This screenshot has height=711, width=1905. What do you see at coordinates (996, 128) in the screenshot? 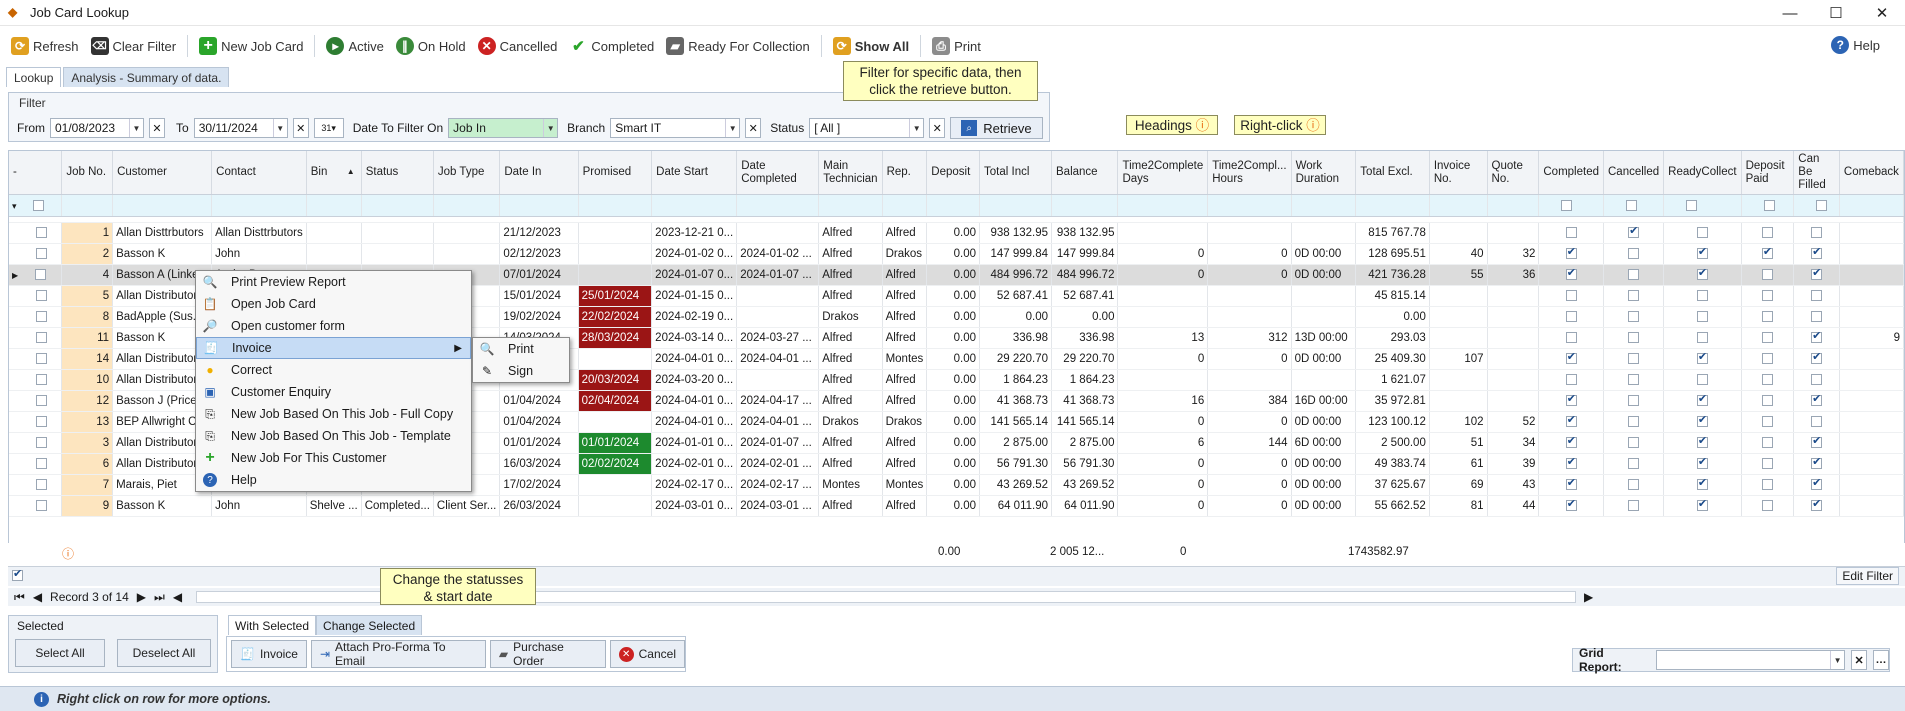
I see `retrieve-button: ⌕ Retrieve` at bounding box center [996, 128].